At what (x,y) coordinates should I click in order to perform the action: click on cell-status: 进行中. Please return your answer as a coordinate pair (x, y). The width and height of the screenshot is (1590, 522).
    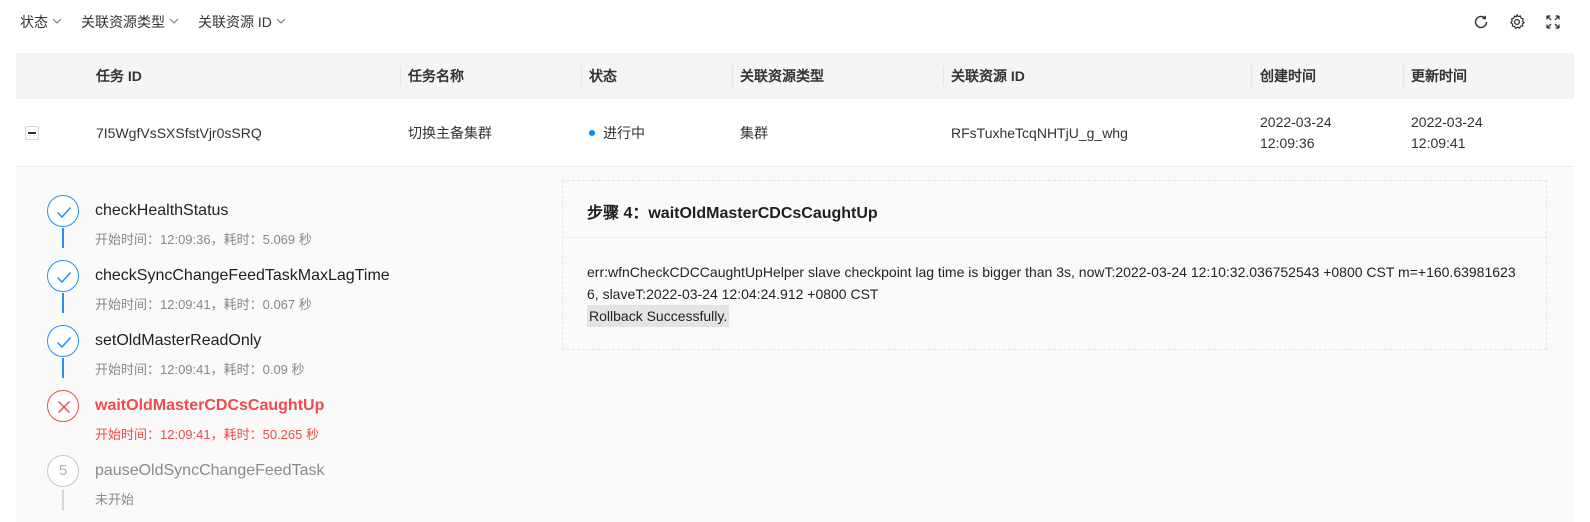
    Looking at the image, I should click on (617, 133).